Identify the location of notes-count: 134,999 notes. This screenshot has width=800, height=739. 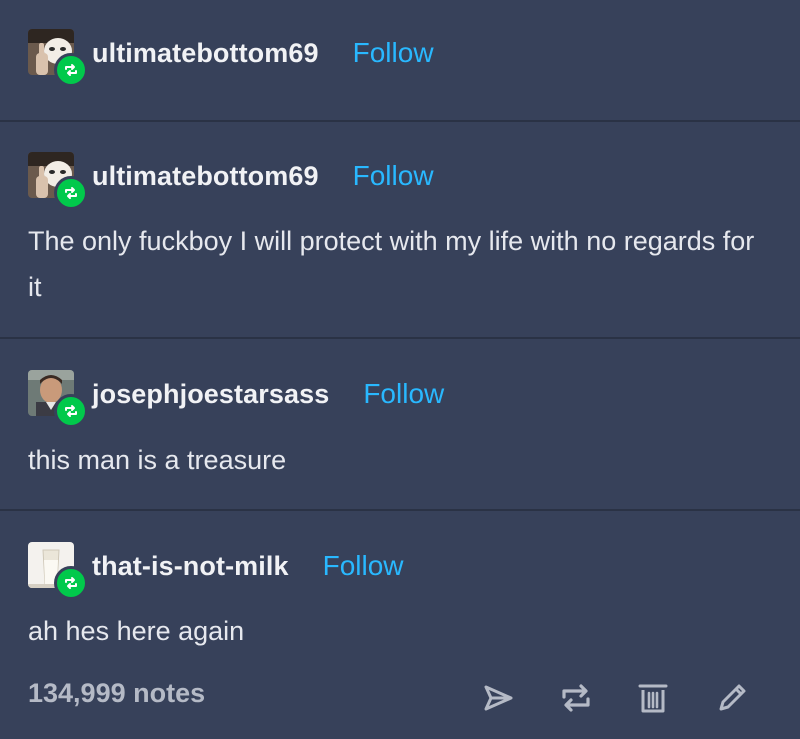
(116, 693).